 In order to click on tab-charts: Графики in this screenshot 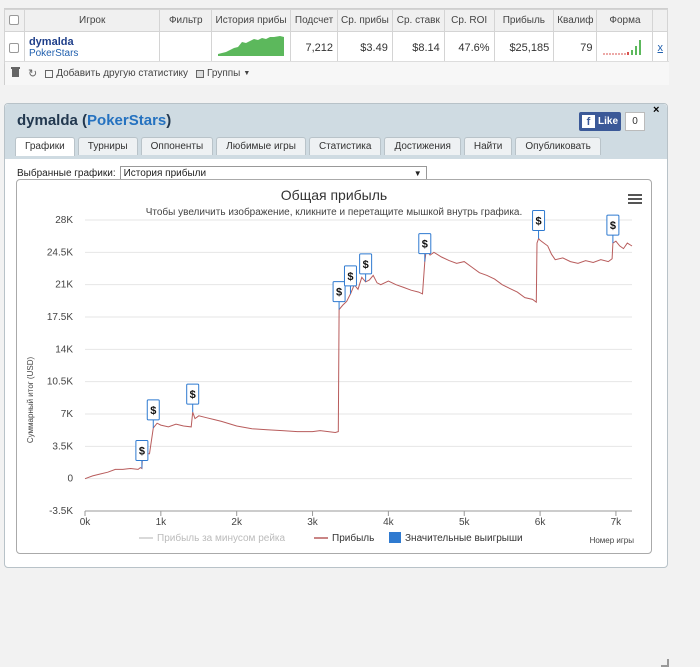, I will do `click(45, 146)`.